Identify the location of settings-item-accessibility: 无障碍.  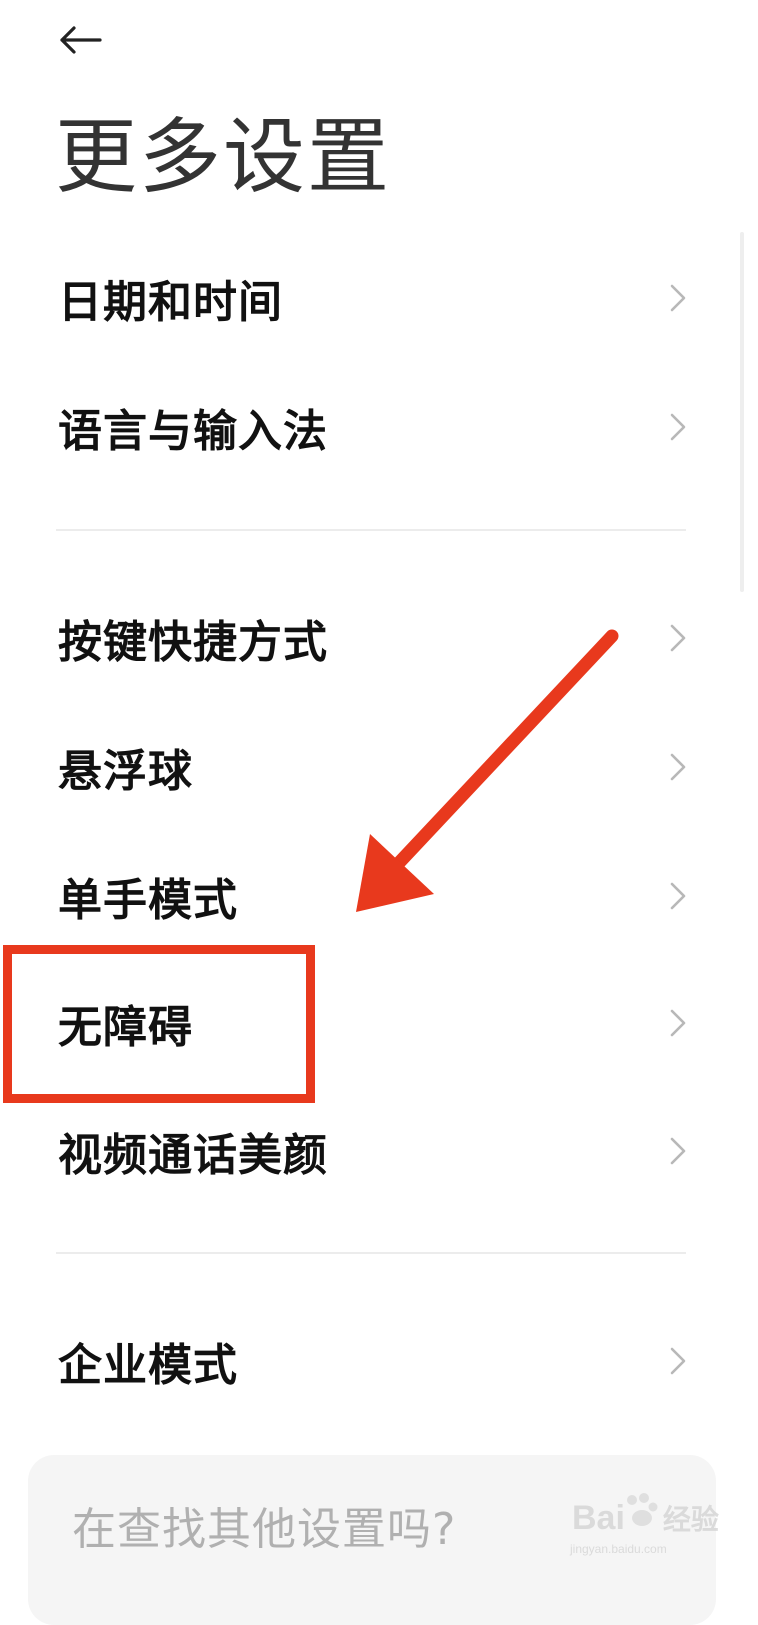
(379, 1023).